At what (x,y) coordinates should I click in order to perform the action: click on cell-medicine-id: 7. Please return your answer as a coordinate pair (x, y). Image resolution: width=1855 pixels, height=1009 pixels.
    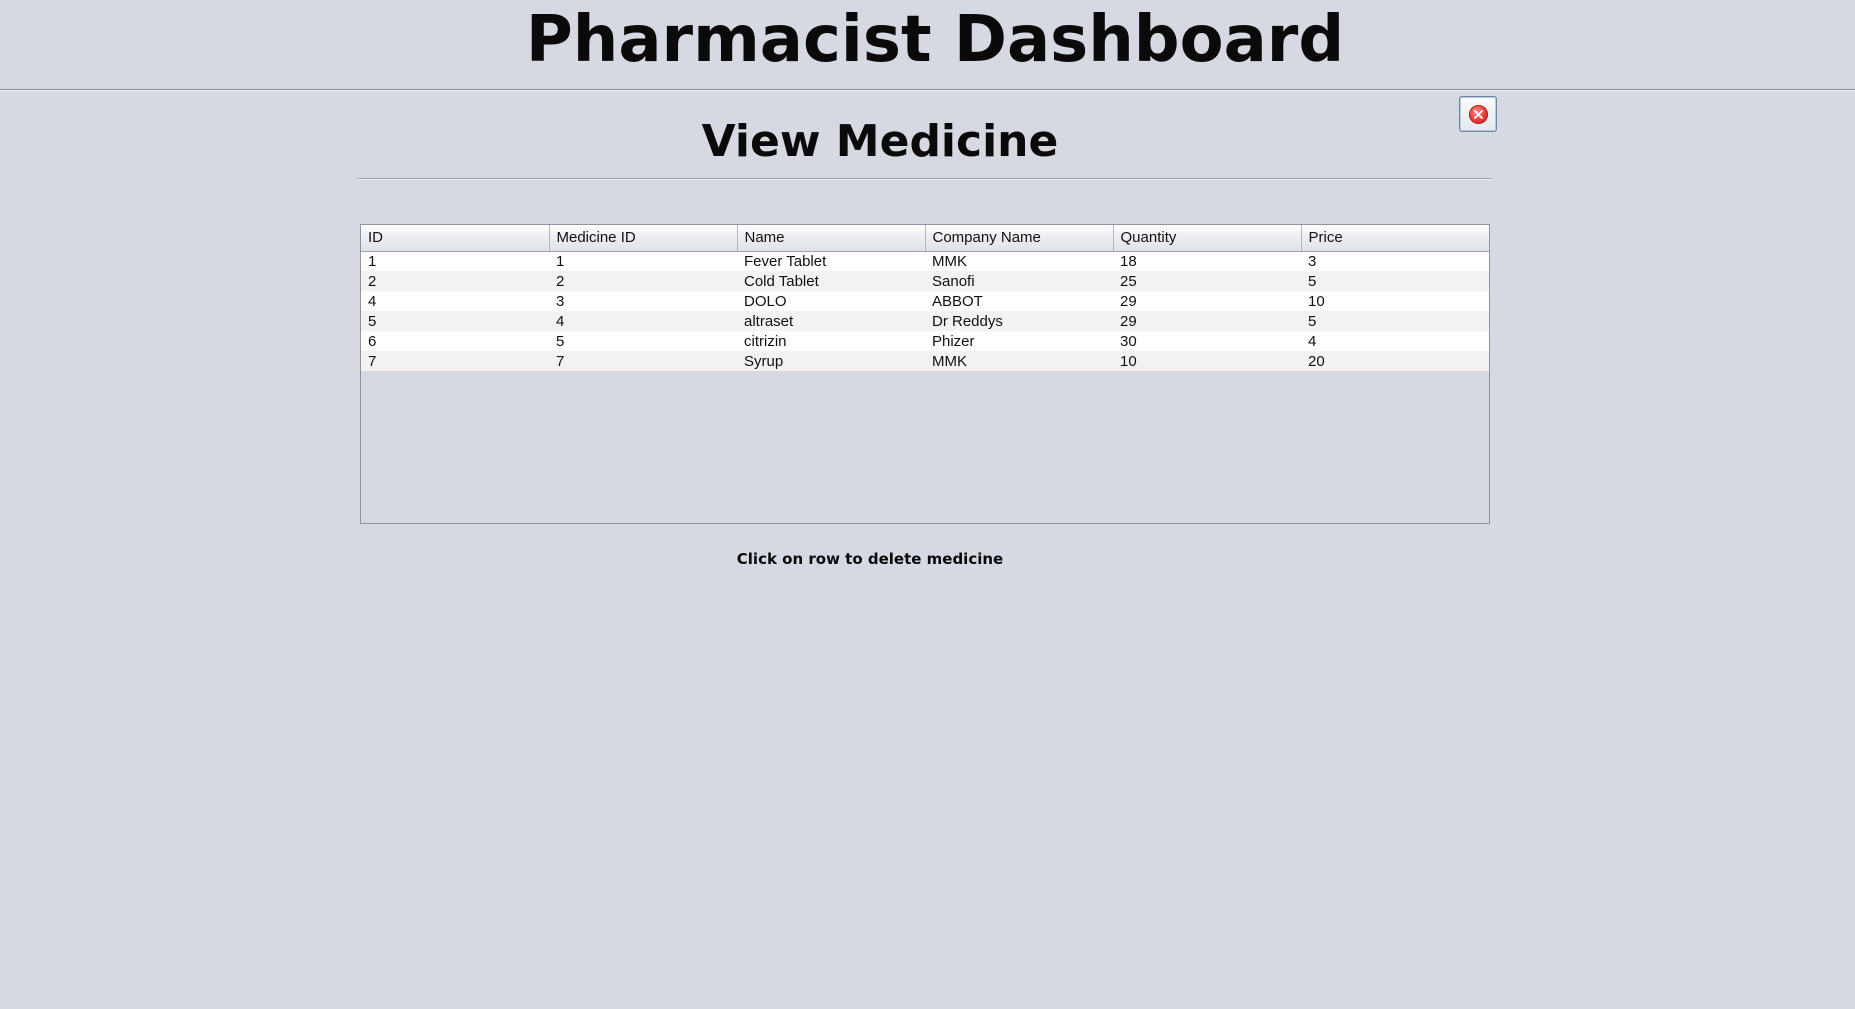
    Looking at the image, I should click on (643, 361).